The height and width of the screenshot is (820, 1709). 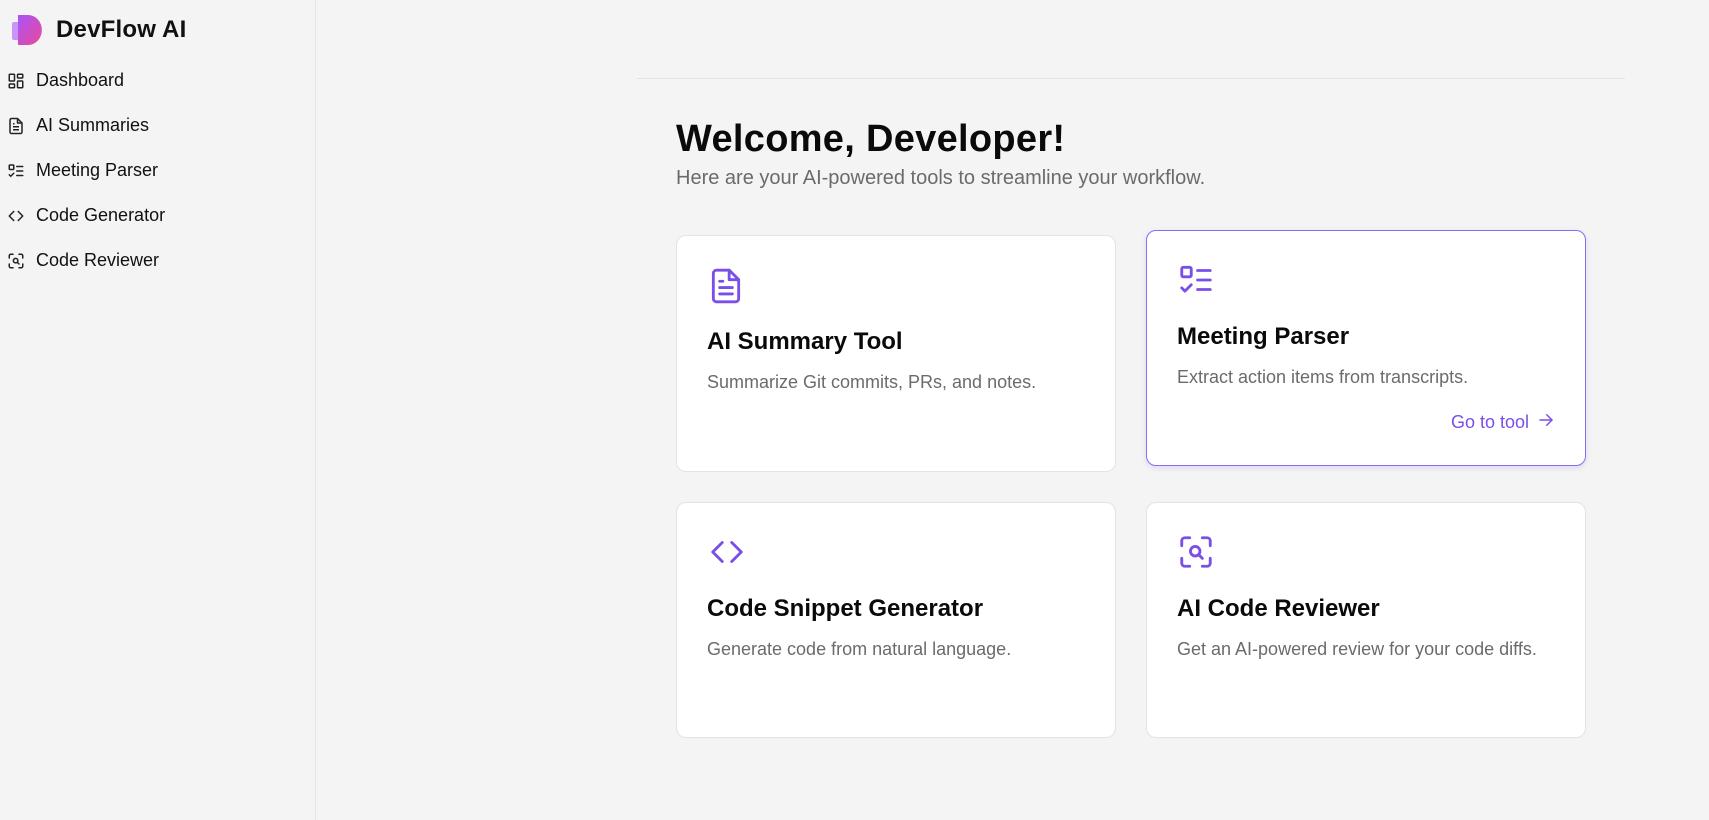 I want to click on sidebar-item-meeting-parser: Meeting Parser, so click(x=158, y=170).